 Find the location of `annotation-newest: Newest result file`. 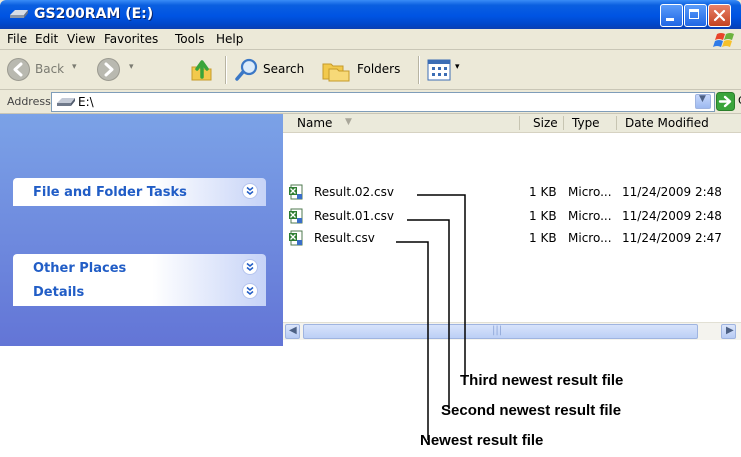

annotation-newest: Newest result file is located at coordinates (482, 440).